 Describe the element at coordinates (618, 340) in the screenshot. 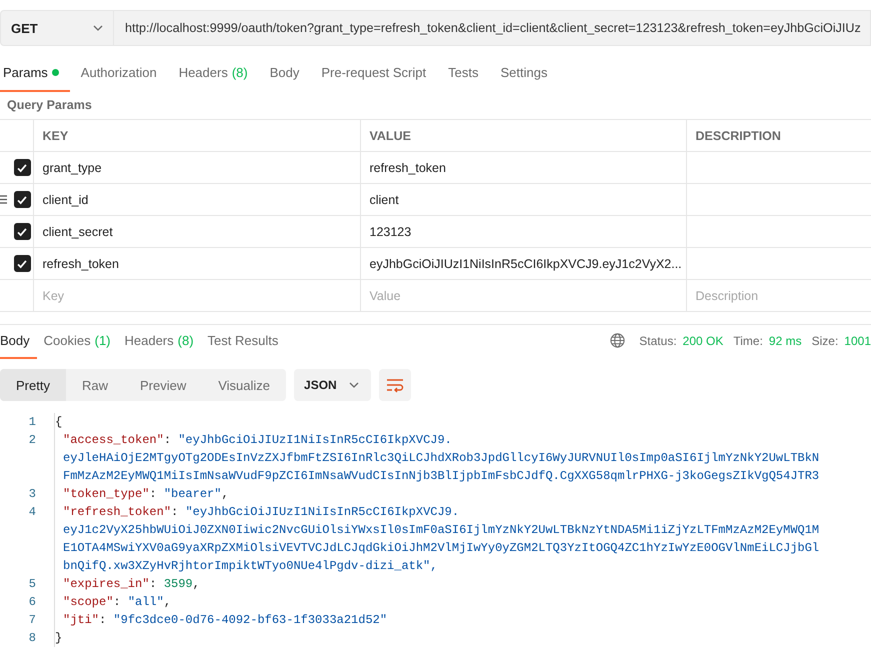

I see `globe-icon` at that location.